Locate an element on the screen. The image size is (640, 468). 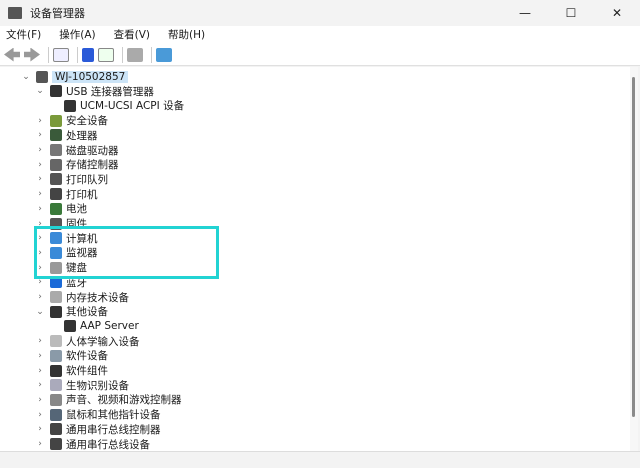
tree-item: AAP Server is located at coordinates (93, 326).